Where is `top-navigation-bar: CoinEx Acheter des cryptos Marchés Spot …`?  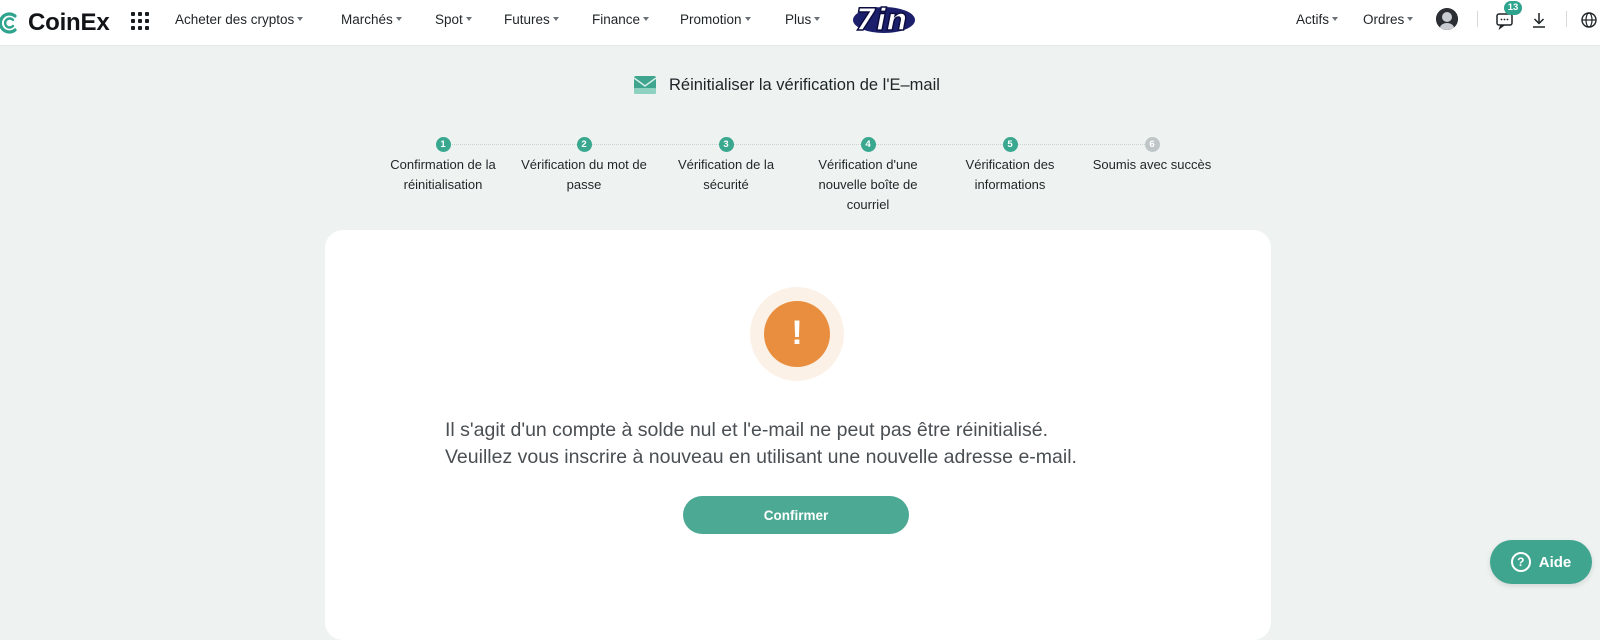 top-navigation-bar: CoinEx Acheter des cryptos Marchés Spot … is located at coordinates (800, 23).